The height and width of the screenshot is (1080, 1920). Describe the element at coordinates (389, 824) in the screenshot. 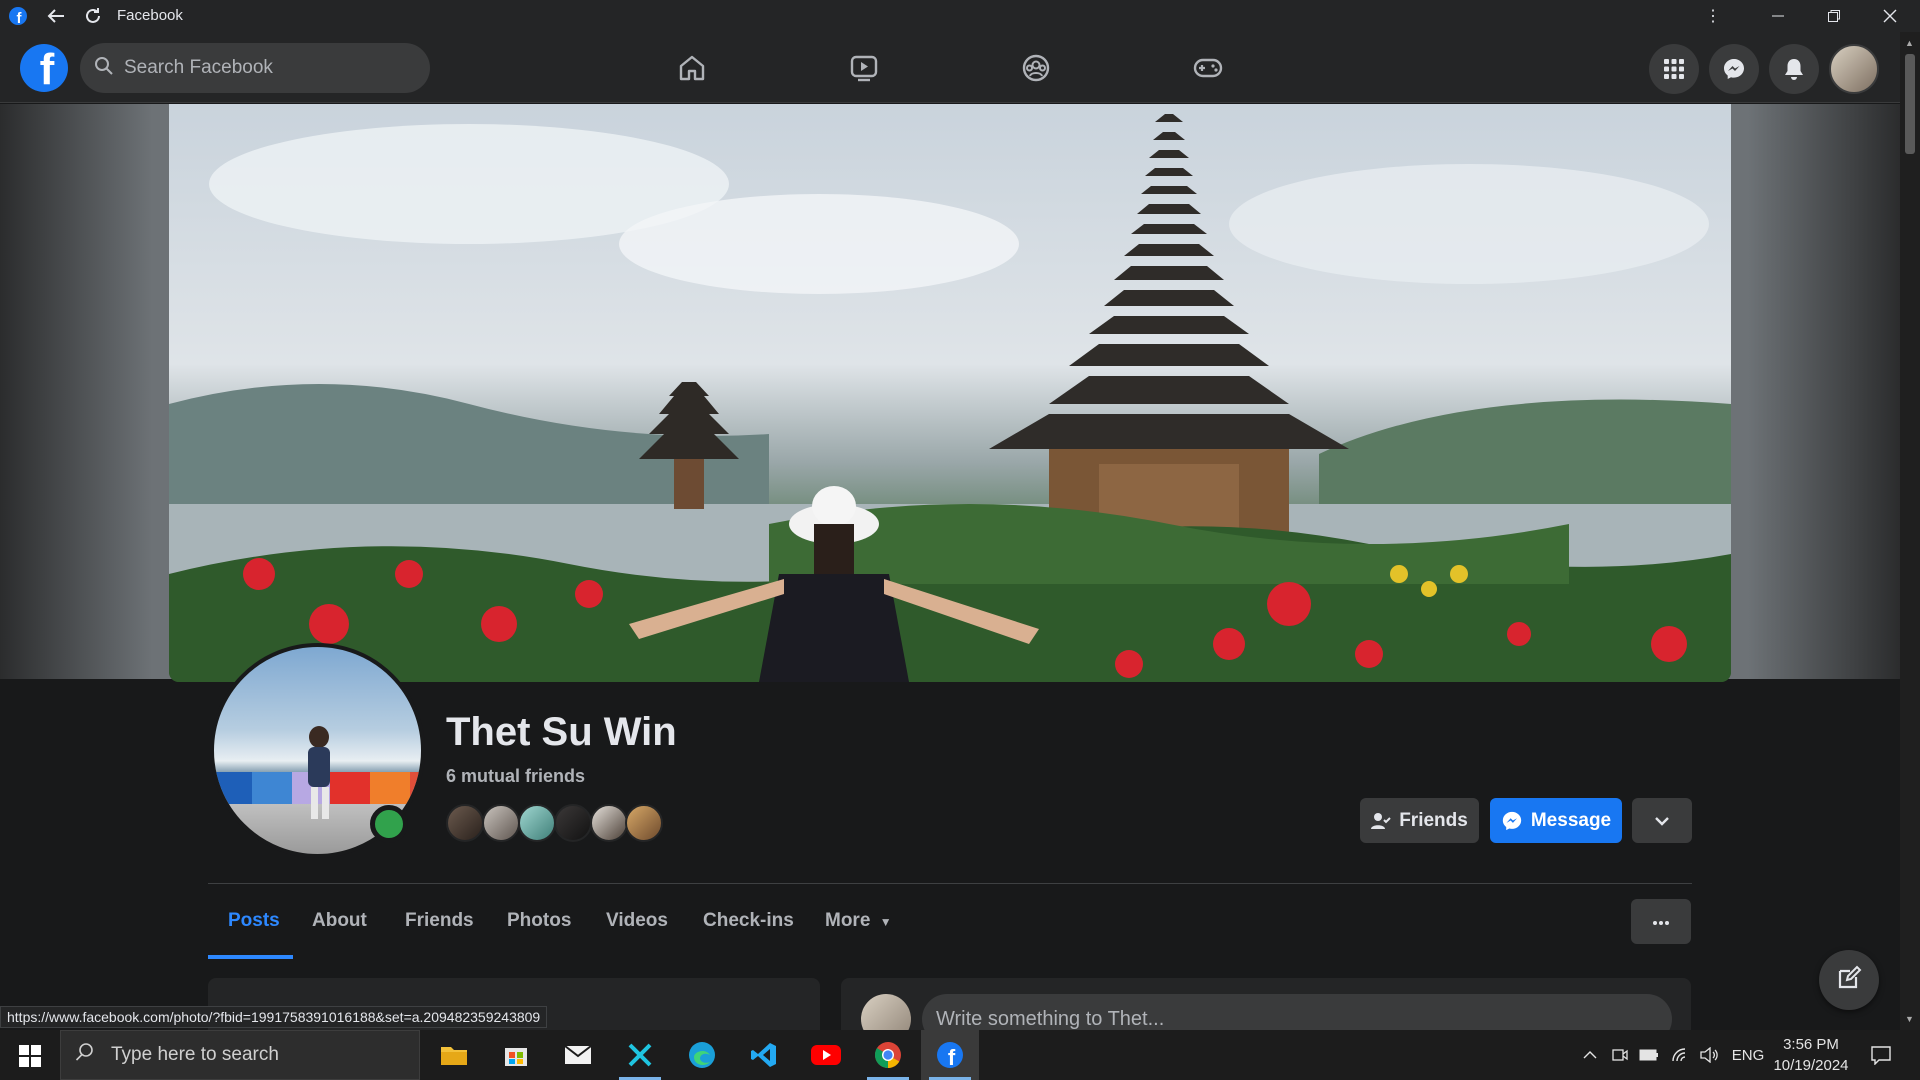

I see `online-status-indicator` at that location.